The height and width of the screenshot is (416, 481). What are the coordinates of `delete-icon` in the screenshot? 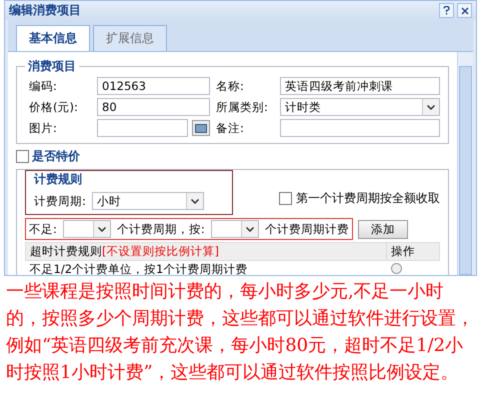 It's located at (396, 268).